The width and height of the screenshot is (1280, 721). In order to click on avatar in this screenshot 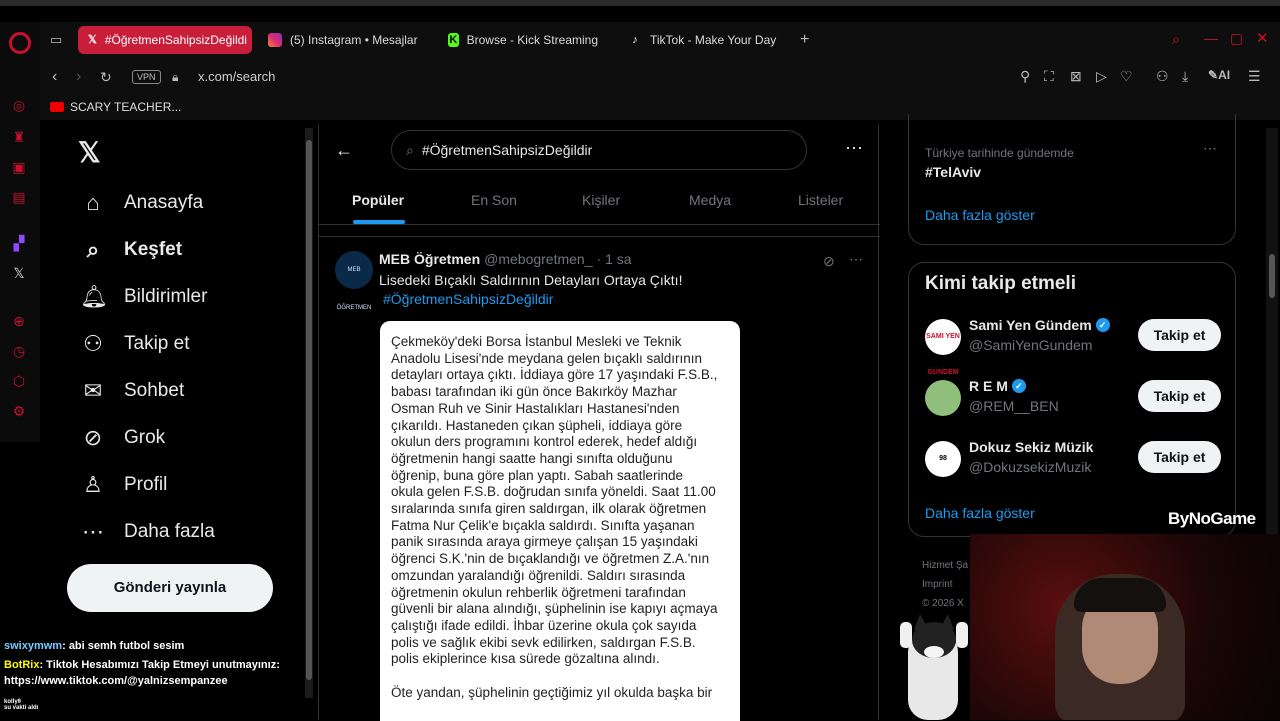, I will do `click(943, 398)`.